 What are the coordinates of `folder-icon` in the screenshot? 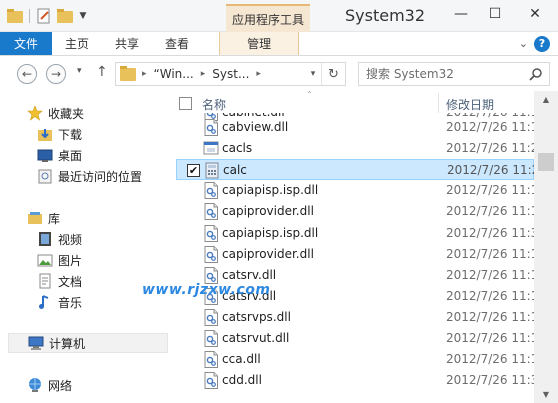 It's located at (15, 16).